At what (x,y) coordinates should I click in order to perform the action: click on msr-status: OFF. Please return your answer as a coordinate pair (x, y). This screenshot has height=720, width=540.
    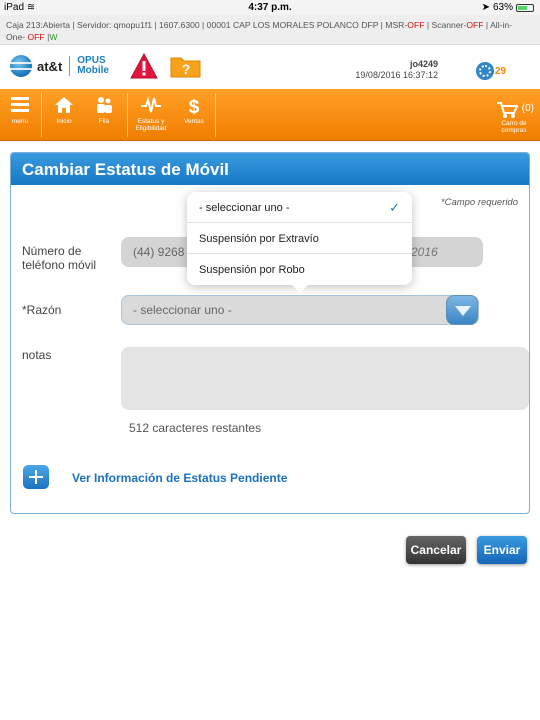
    Looking at the image, I should click on (416, 25).